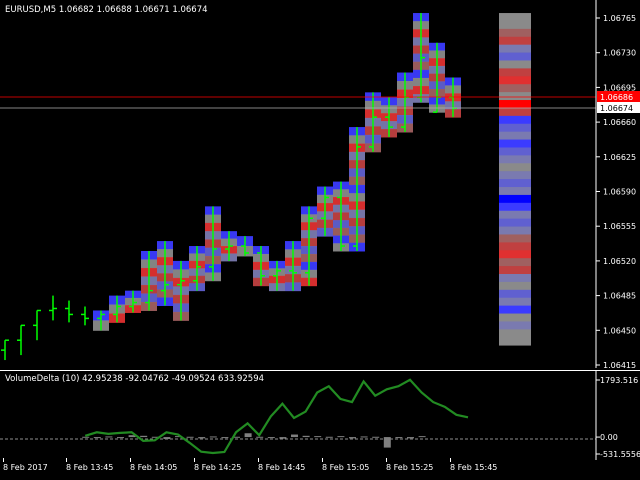 Image resolution: width=640 pixels, height=480 pixels. What do you see at coordinates (619, 296) in the screenshot?
I see `price-tick-label: 1.06485` at bounding box center [619, 296].